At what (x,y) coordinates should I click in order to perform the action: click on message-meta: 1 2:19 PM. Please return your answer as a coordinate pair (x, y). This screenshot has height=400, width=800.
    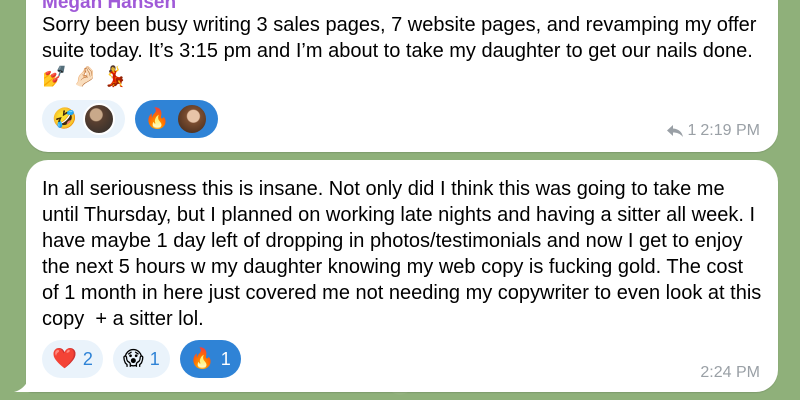
    Looking at the image, I should click on (713, 131).